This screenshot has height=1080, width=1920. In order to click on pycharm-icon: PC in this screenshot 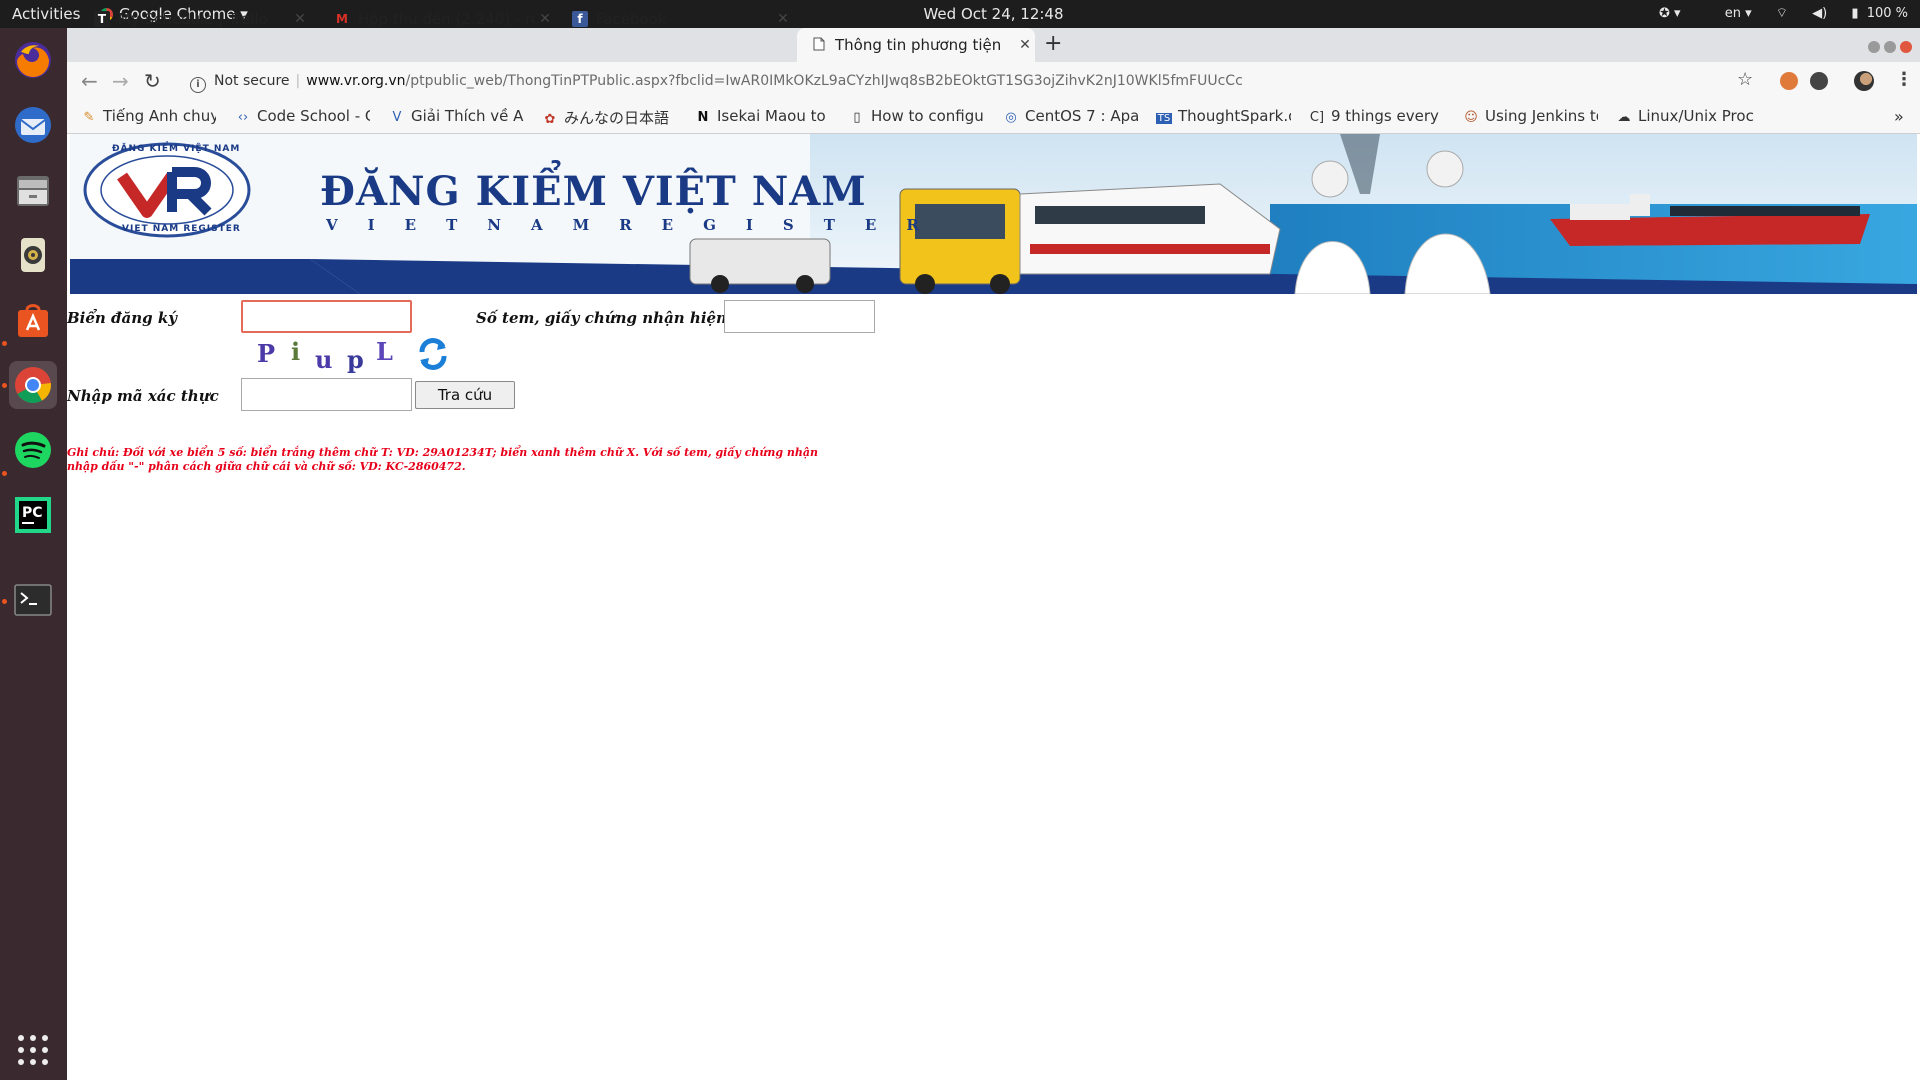, I will do `click(33, 515)`.